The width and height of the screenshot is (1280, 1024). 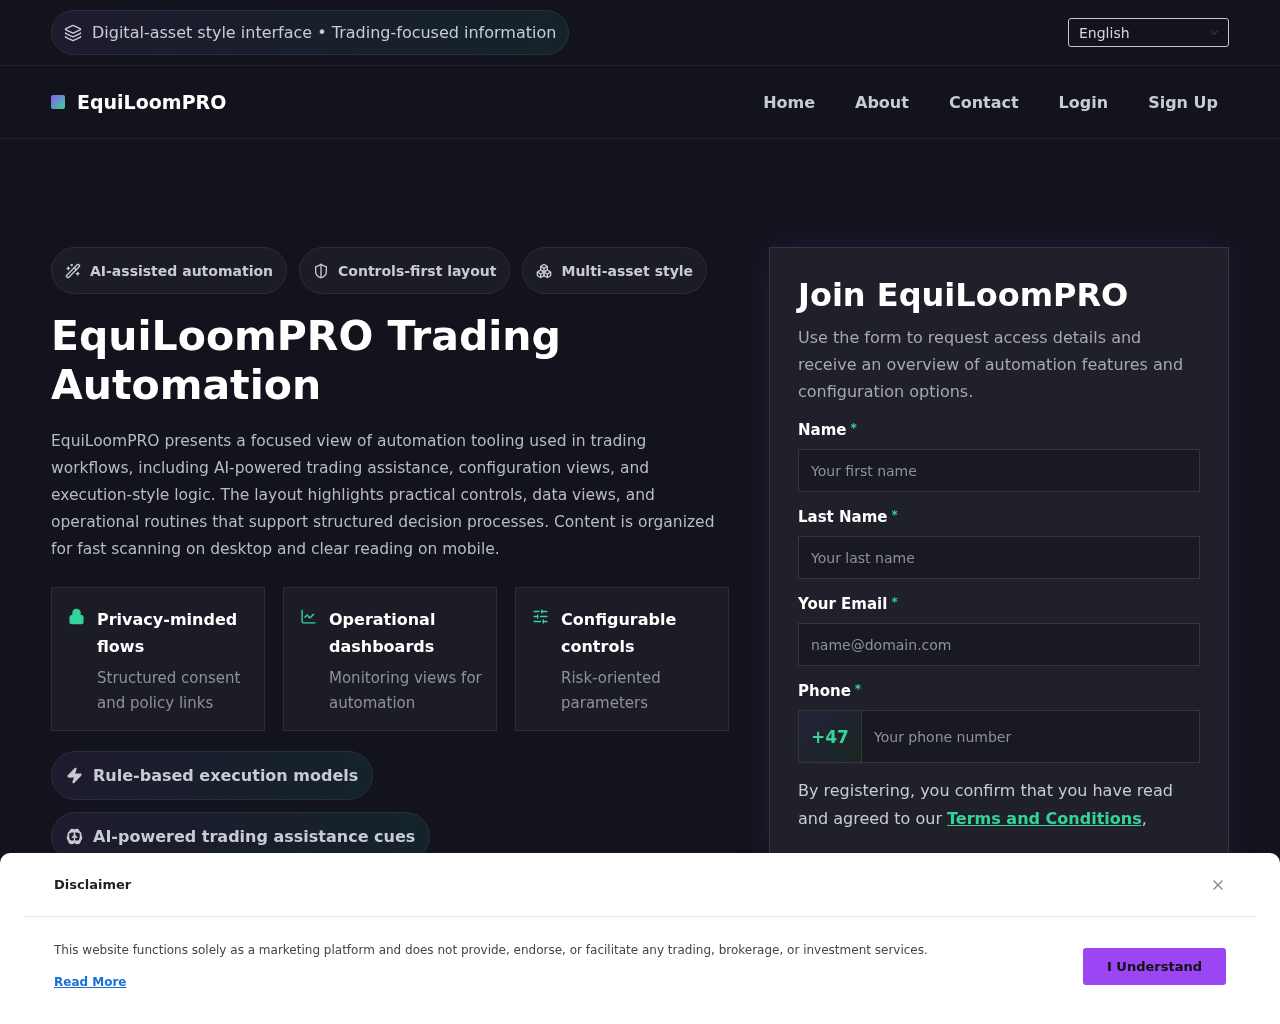 What do you see at coordinates (168, 633) in the screenshot?
I see `feature-title: Privacy-minded flows` at bounding box center [168, 633].